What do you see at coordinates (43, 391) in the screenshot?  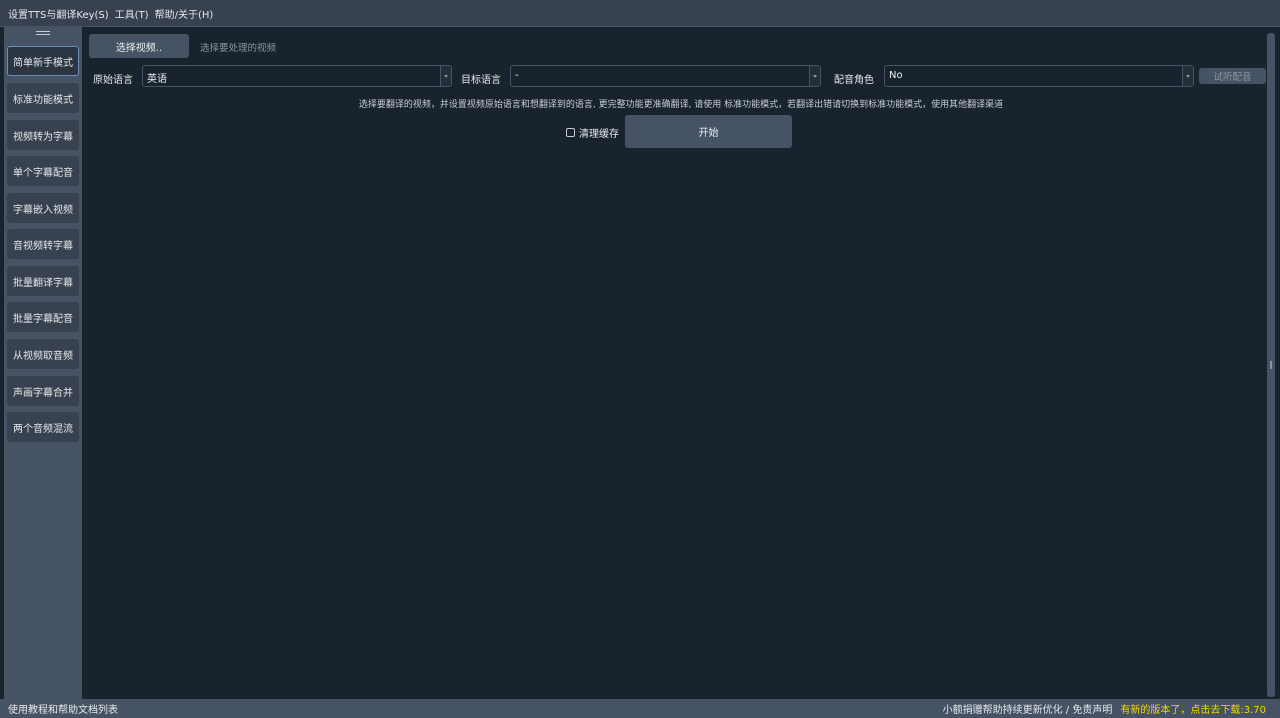 I see `sidebar-item-merge-av: 声画字幕合并` at bounding box center [43, 391].